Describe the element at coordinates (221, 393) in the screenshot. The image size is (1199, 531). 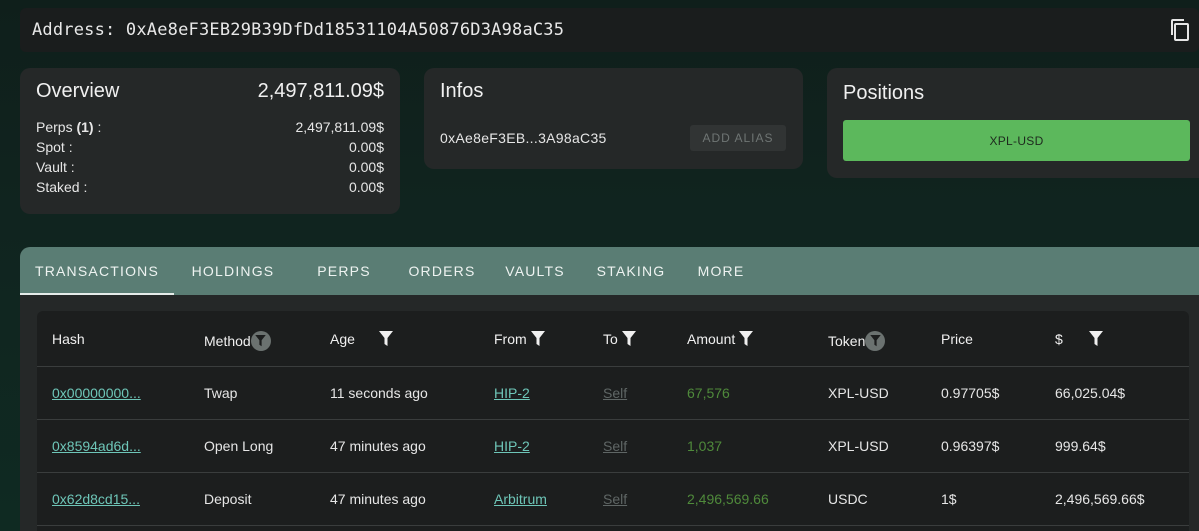
I see `cell-method: Twap` at that location.